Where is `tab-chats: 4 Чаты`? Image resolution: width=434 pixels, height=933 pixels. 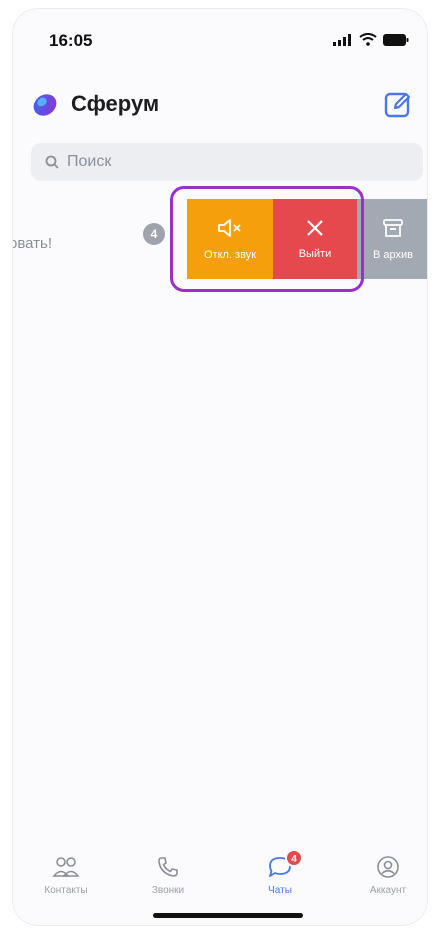
tab-chats: 4 Чаты is located at coordinates (280, 872).